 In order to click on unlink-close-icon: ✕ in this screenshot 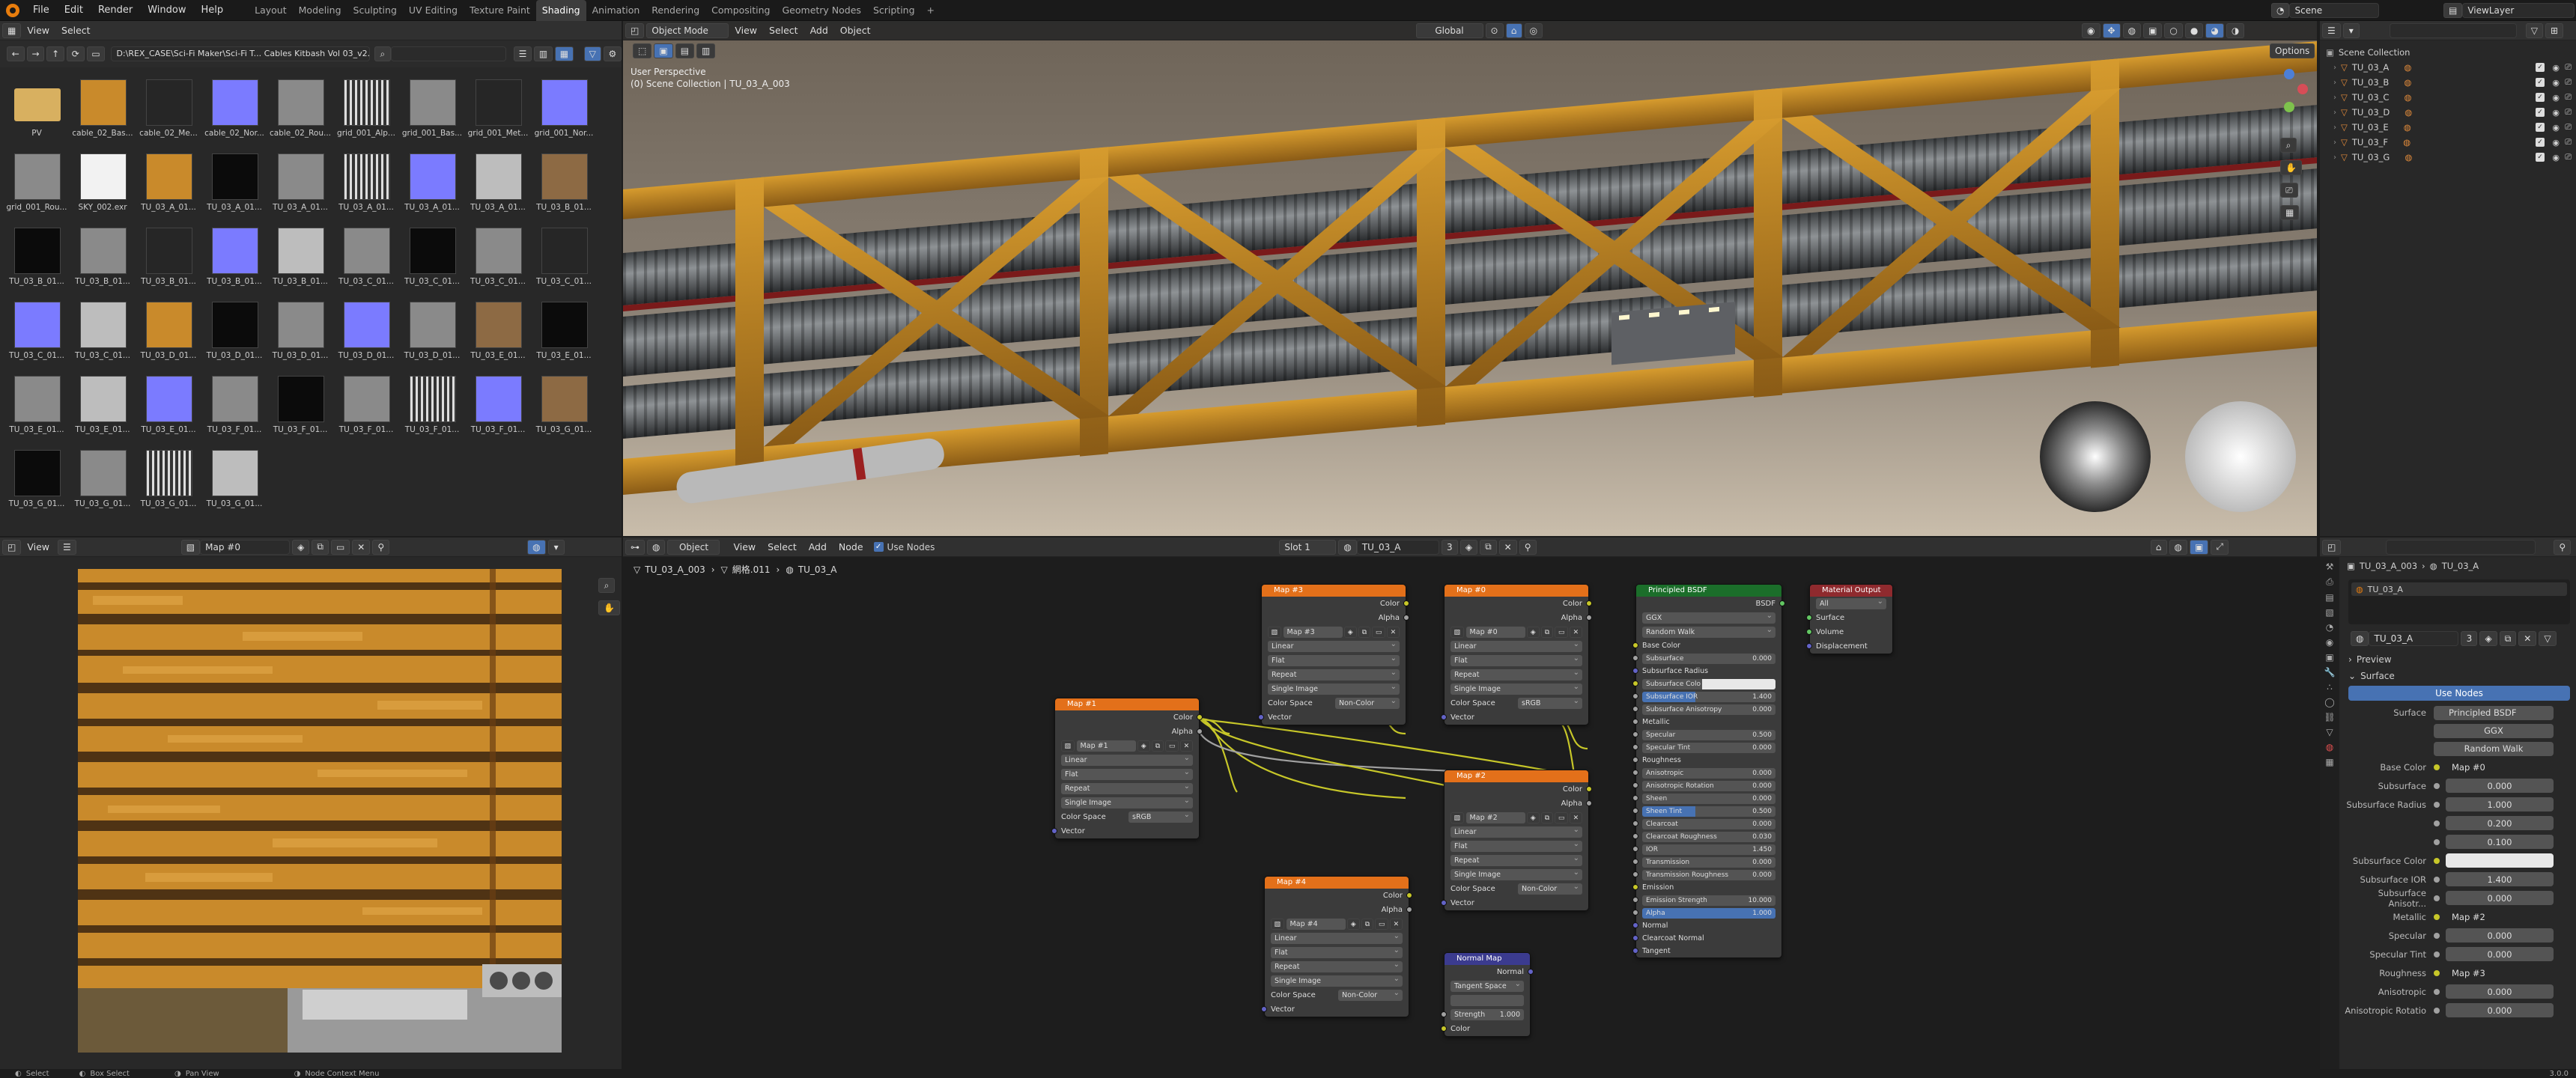, I will do `click(2527, 638)`.